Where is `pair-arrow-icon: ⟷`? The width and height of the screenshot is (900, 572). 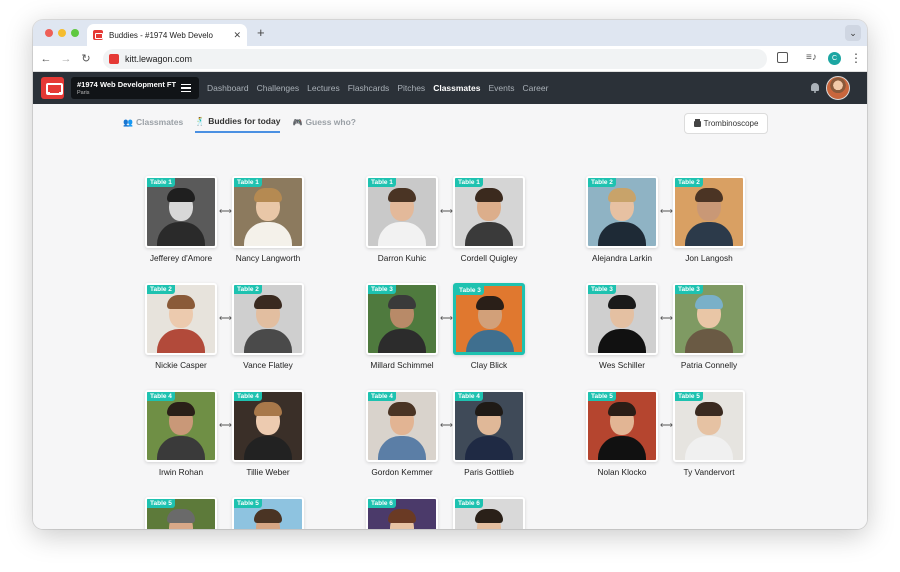
pair-arrow-icon: ⟷ is located at coordinates (666, 318).